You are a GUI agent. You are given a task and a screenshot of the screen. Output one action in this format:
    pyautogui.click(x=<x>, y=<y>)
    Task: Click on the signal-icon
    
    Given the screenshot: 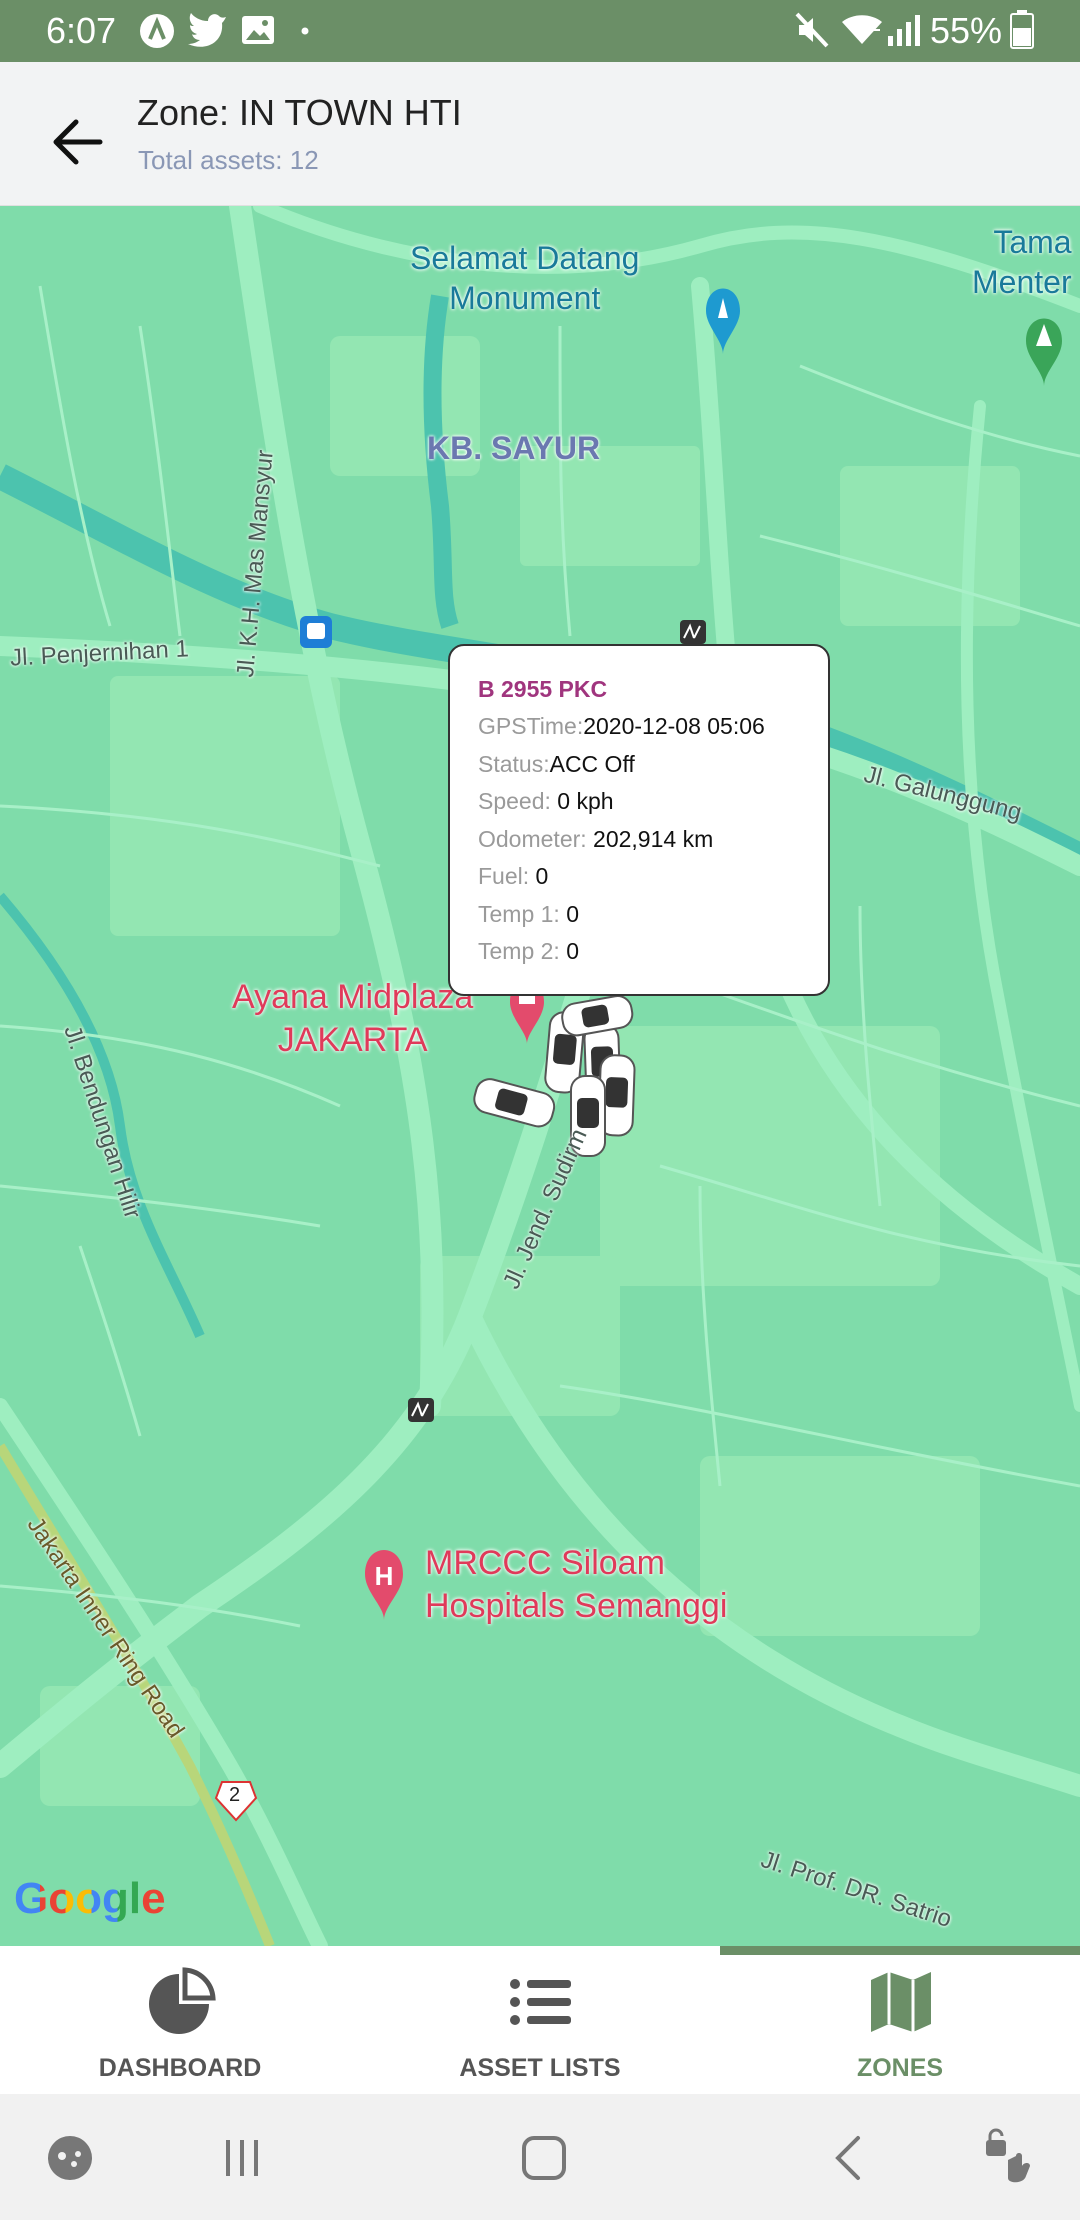 What is the action you would take?
    pyautogui.click(x=904, y=30)
    